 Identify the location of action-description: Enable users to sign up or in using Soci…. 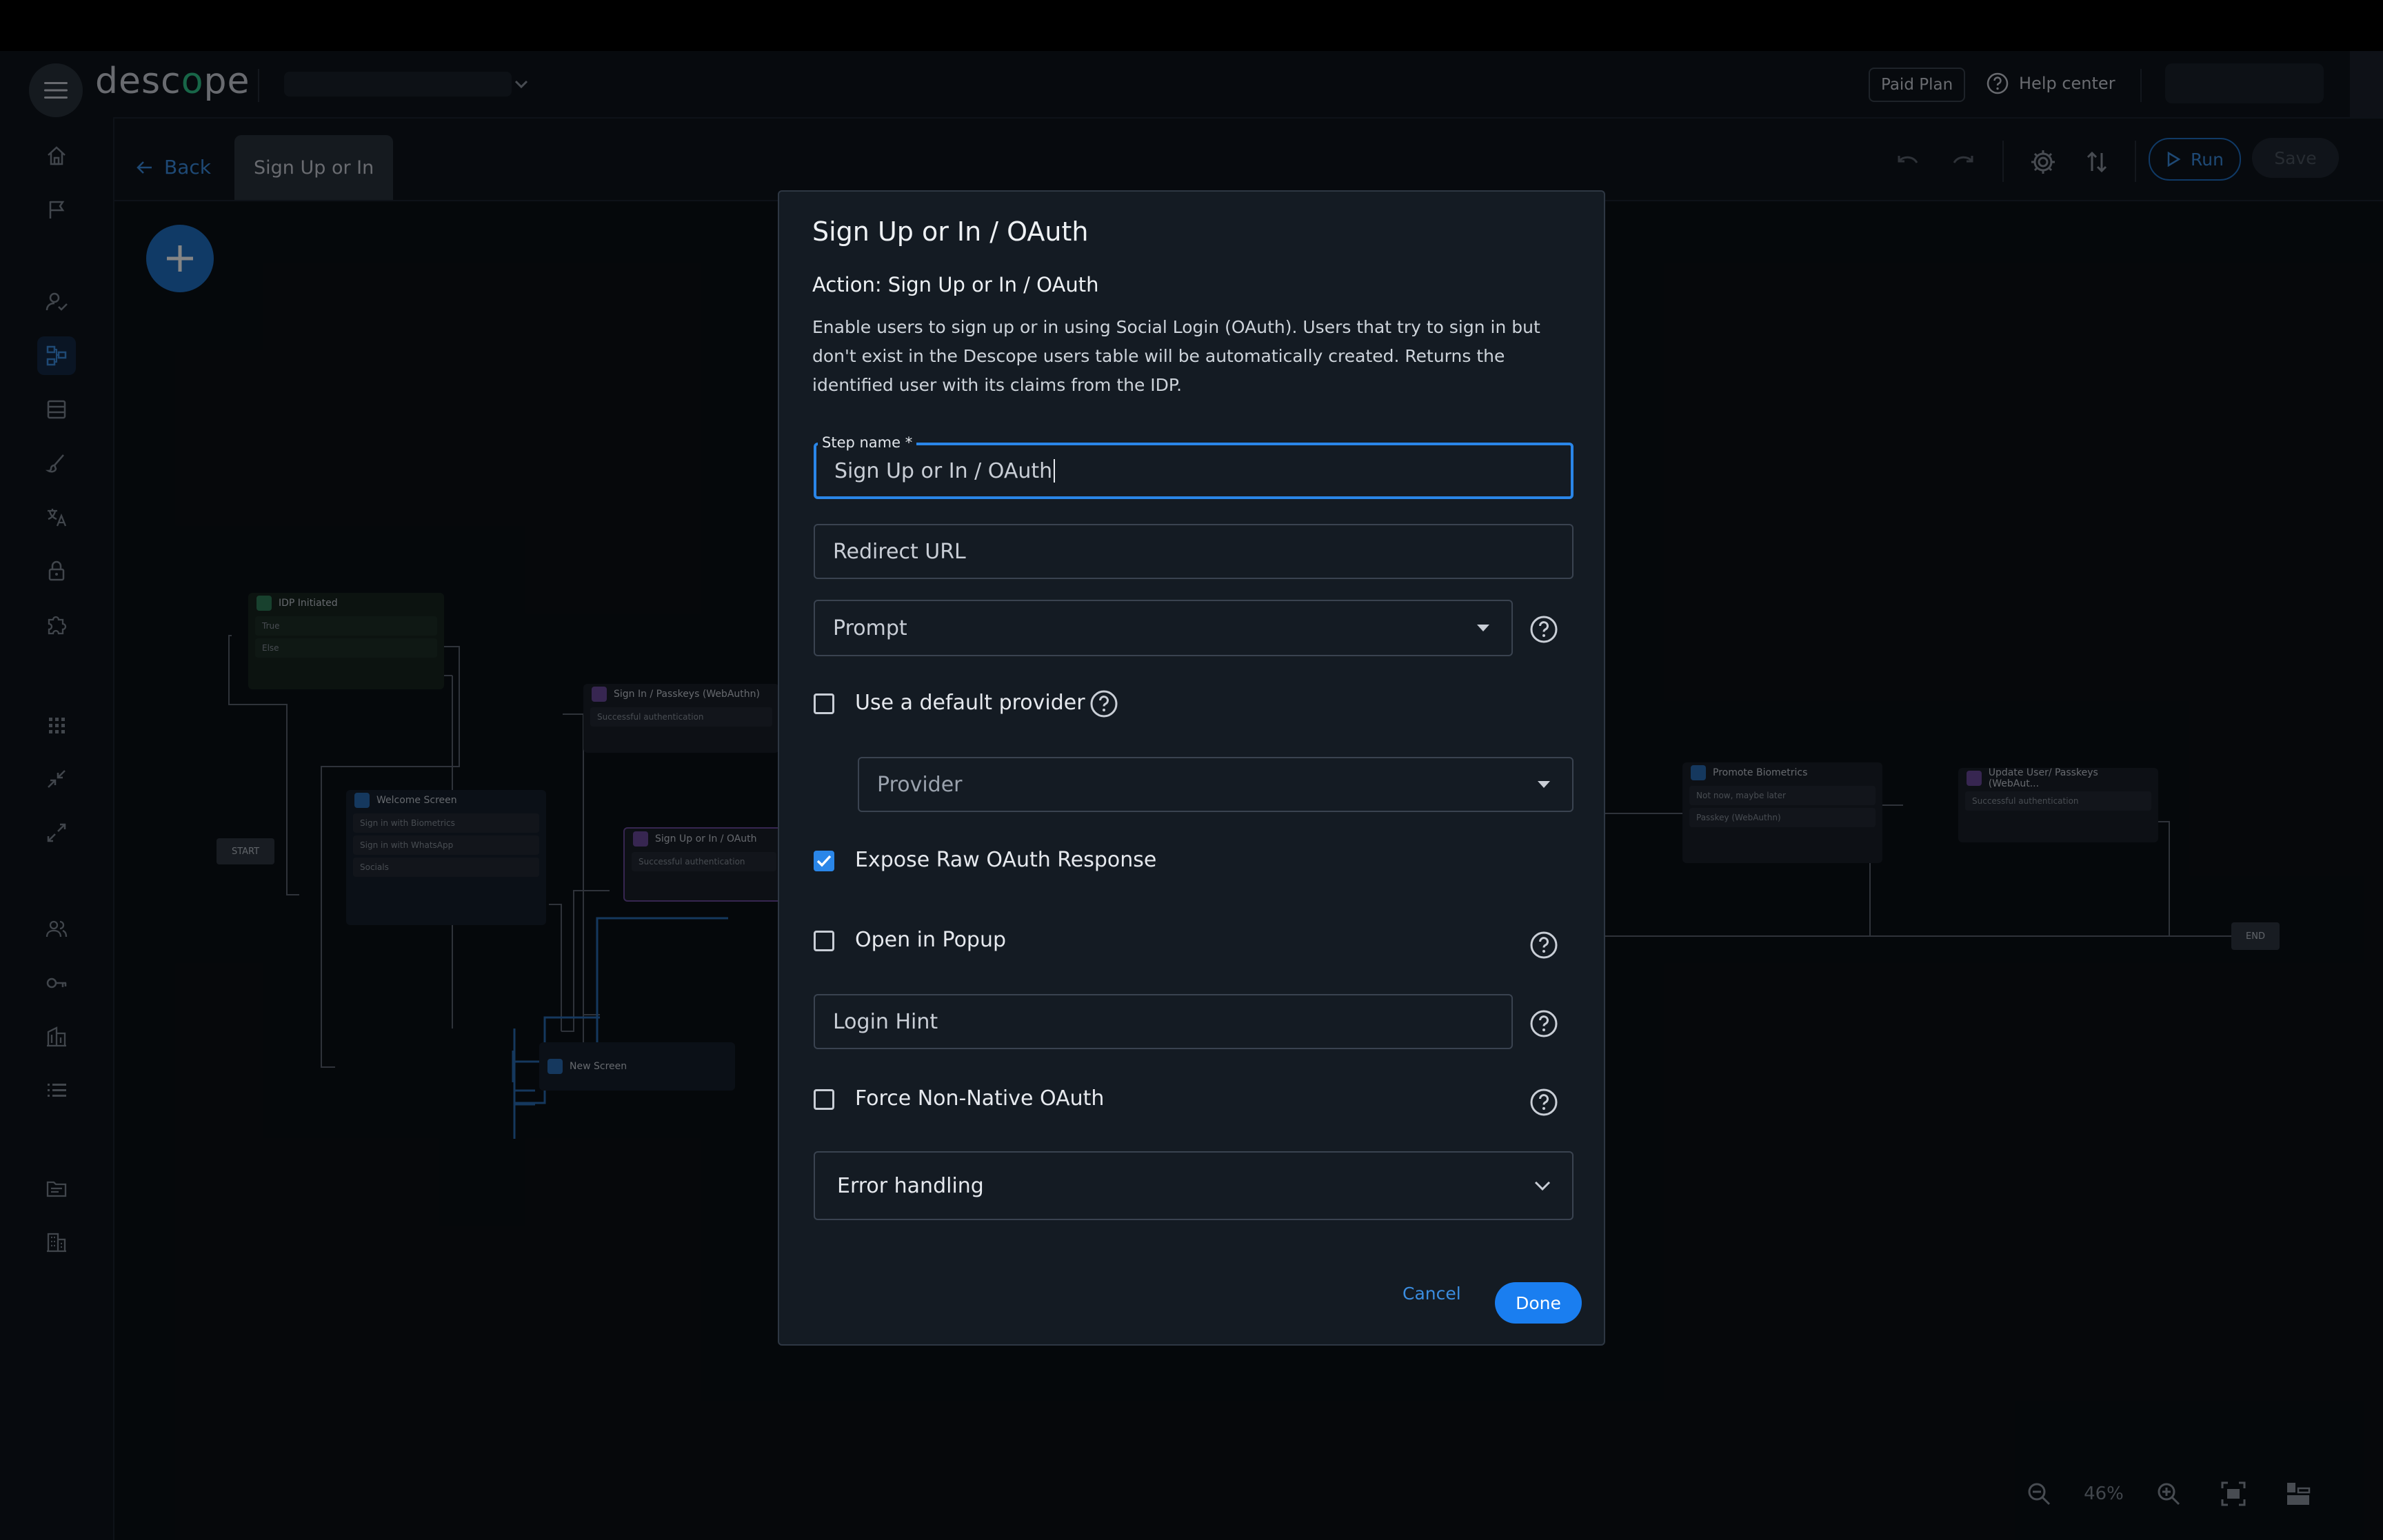
(1176, 356).